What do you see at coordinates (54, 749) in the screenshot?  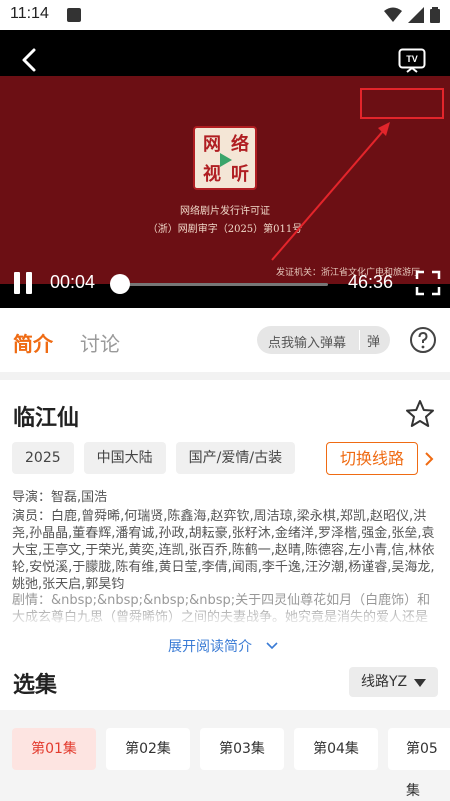 I see `episode-item: 第01集` at bounding box center [54, 749].